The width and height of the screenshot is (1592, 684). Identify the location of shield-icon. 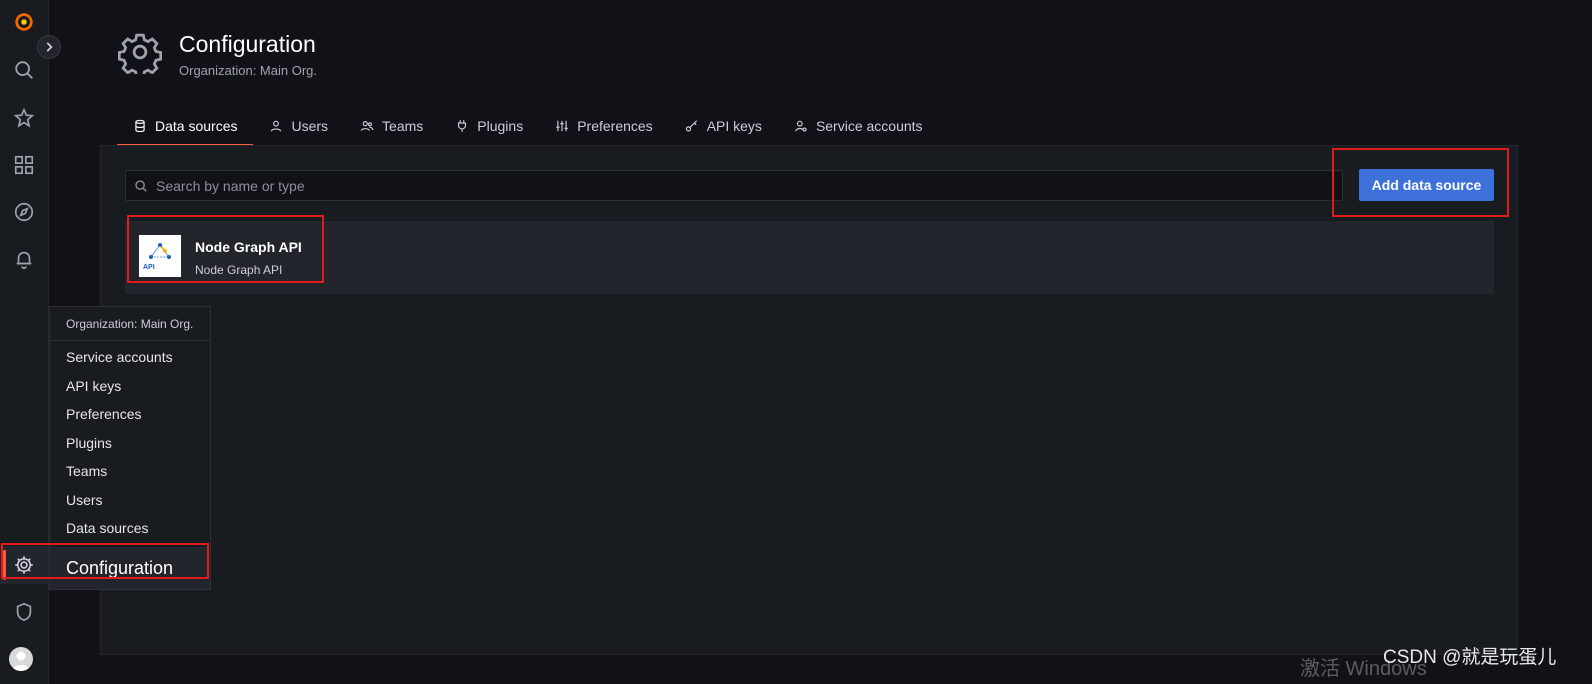
(24, 612).